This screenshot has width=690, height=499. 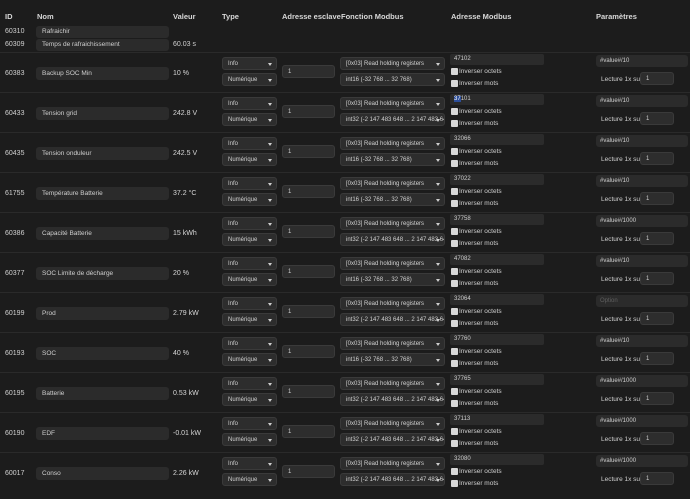 What do you see at coordinates (497, 259) in the screenshot?
I see `modbus-address-input: 47082` at bounding box center [497, 259].